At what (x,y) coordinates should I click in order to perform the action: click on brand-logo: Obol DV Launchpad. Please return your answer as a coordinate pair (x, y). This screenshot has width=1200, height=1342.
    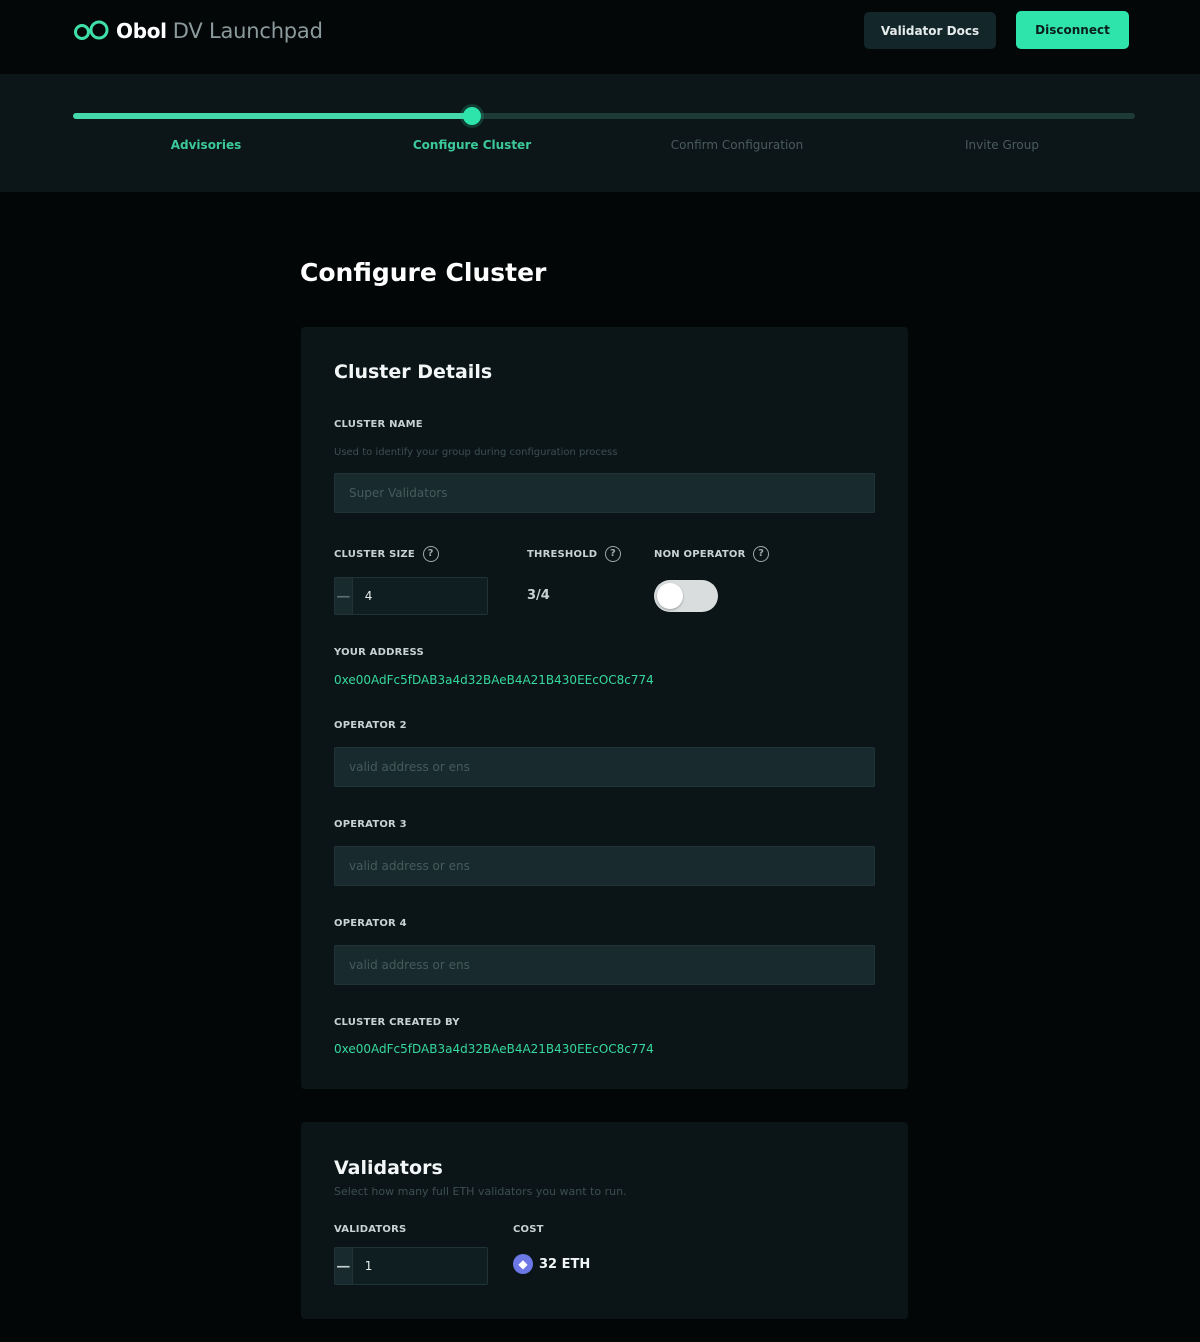
    Looking at the image, I should click on (197, 31).